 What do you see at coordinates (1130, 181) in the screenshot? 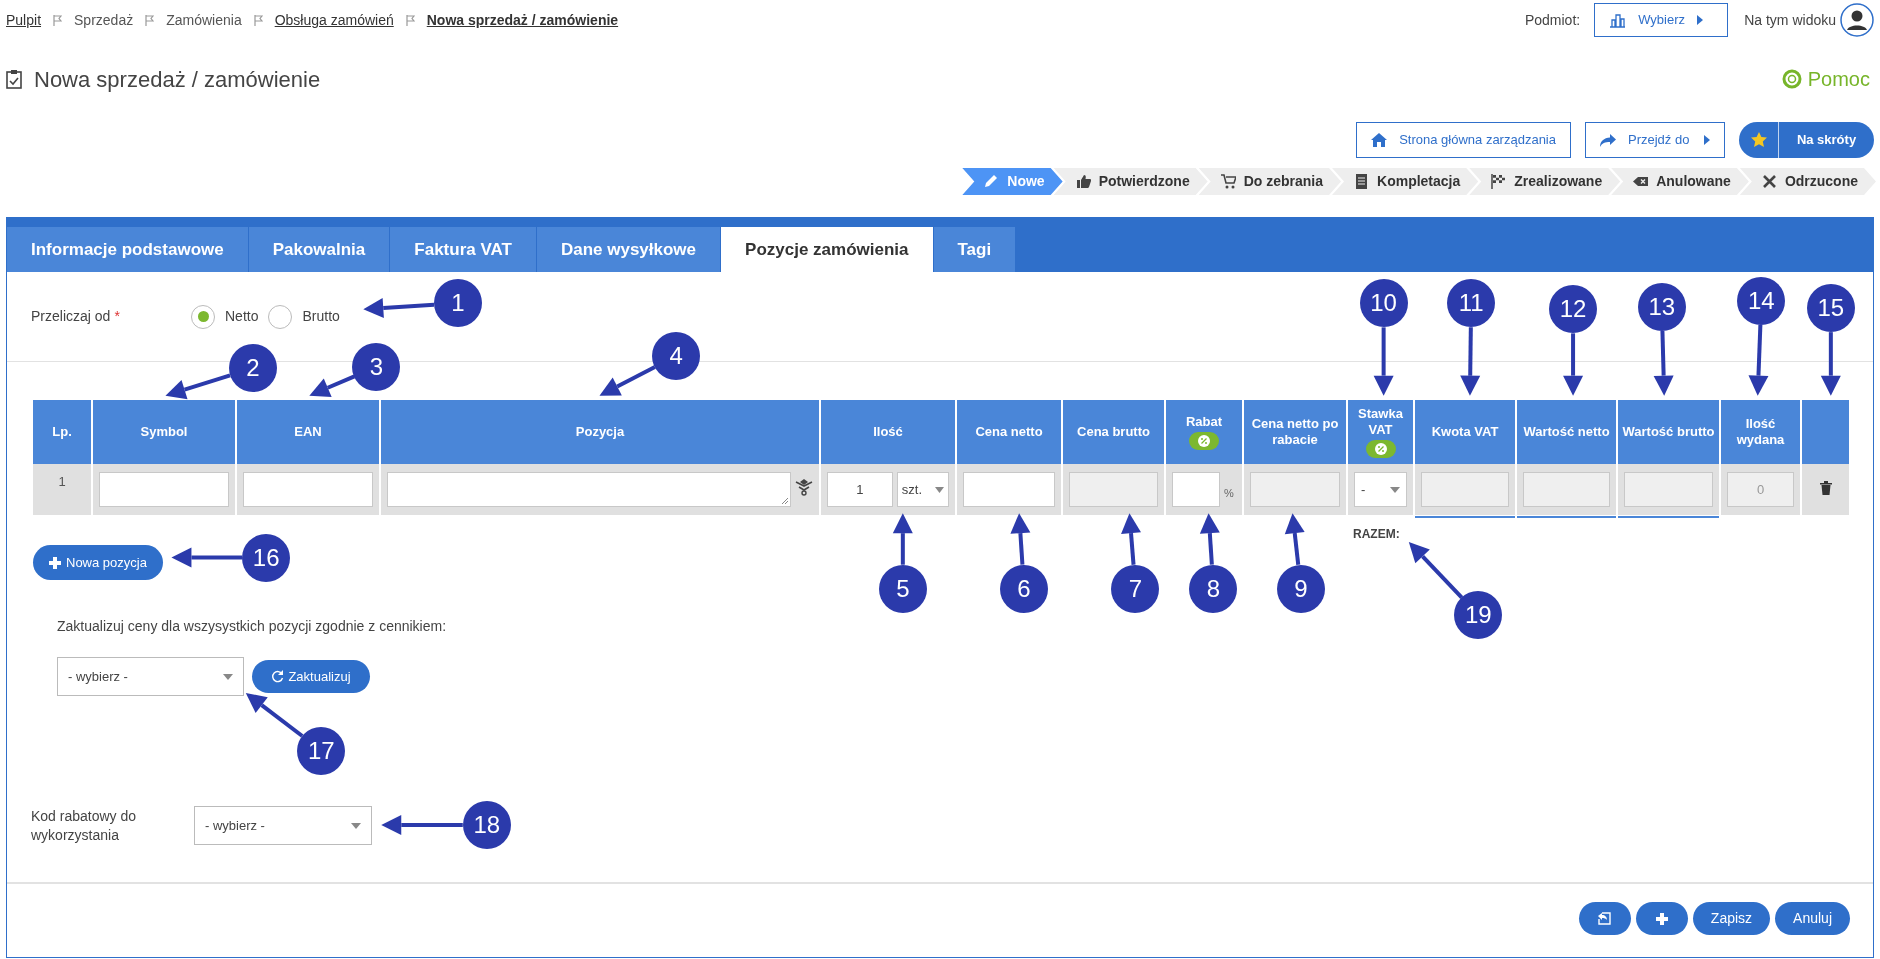
I see `status-step: Potwierdzone` at bounding box center [1130, 181].